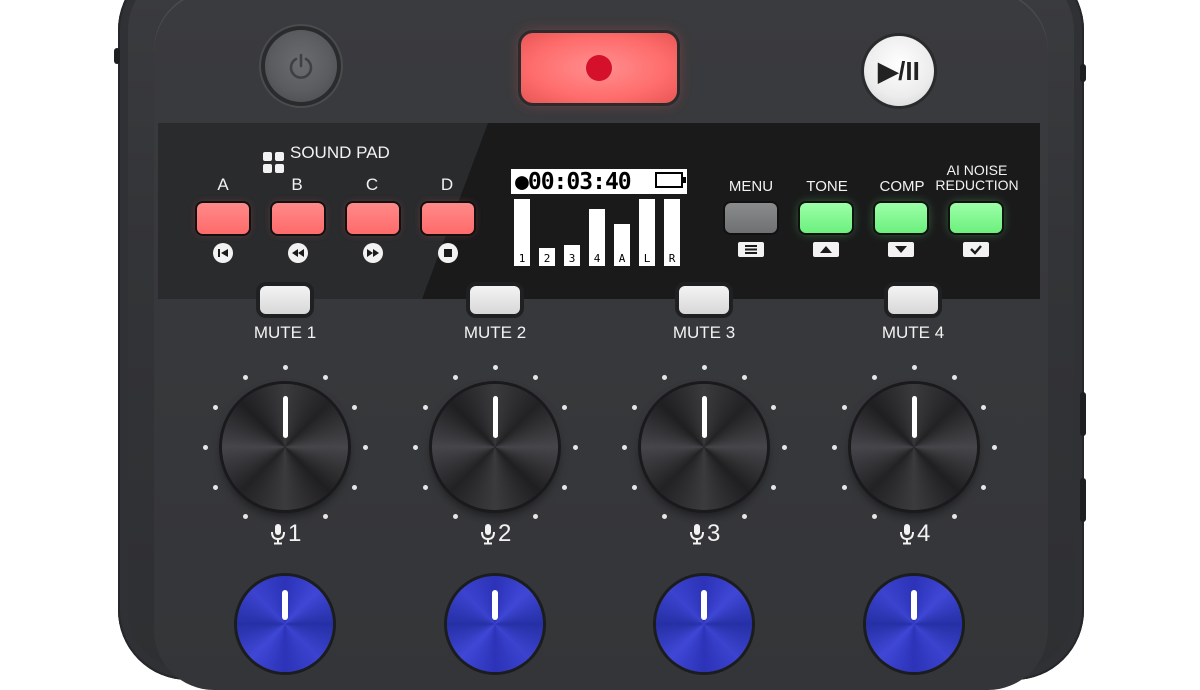  What do you see at coordinates (913, 300) in the screenshot?
I see `mute-4-button` at bounding box center [913, 300].